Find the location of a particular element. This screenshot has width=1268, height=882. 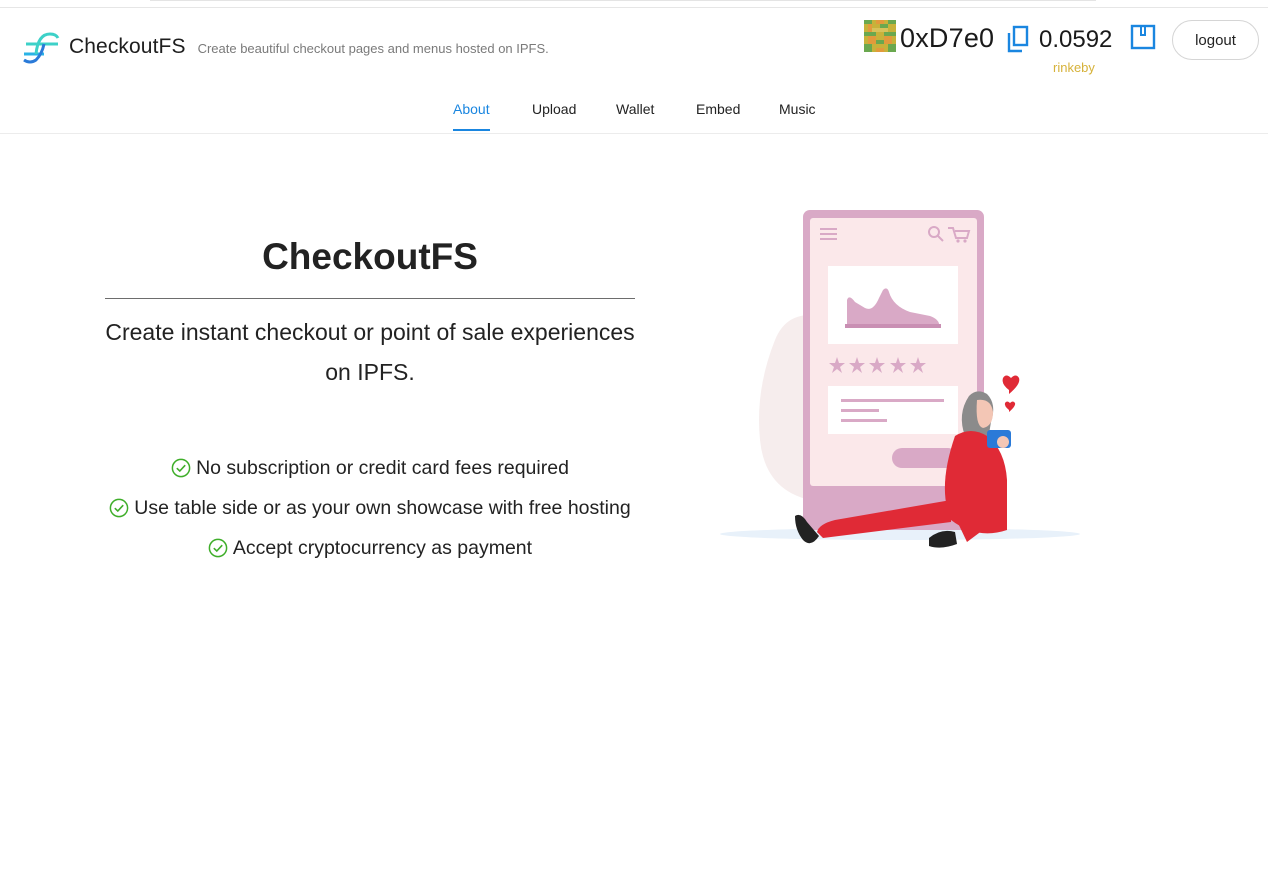

feature-text: Accept cryptocurrency as payment is located at coordinates (382, 547).